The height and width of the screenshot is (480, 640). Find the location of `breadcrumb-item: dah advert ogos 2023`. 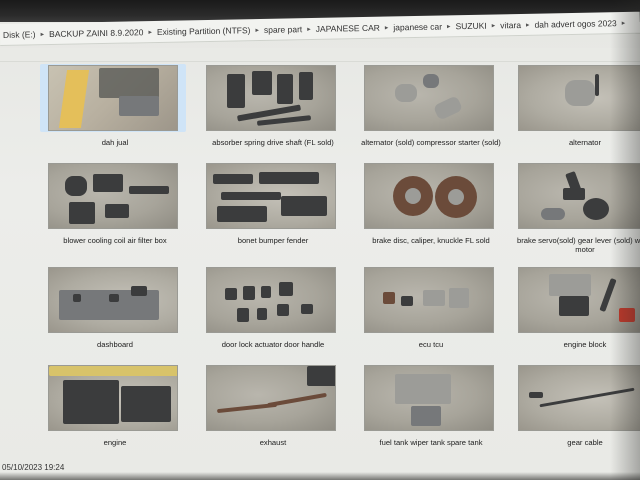

breadcrumb-item: dah advert ogos 2023 is located at coordinates (575, 24).